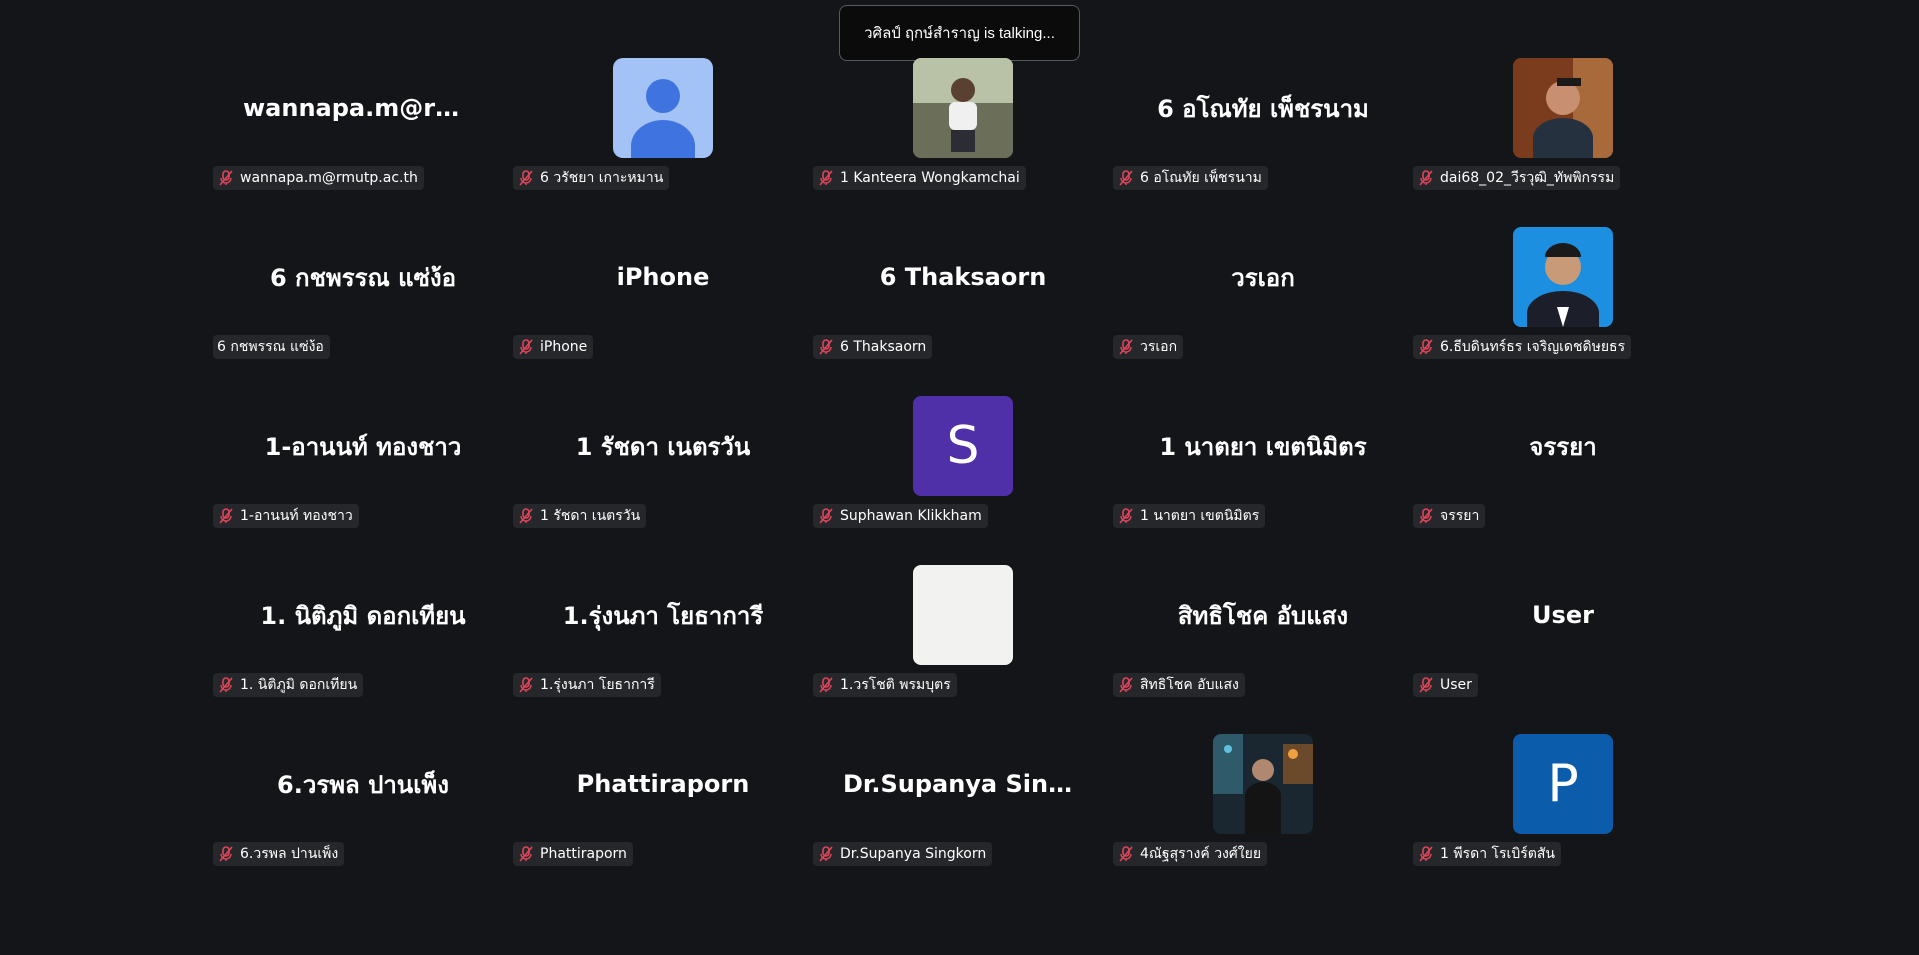 This screenshot has width=1919, height=955. What do you see at coordinates (963, 446) in the screenshot?
I see `letter-avatar: S` at bounding box center [963, 446].